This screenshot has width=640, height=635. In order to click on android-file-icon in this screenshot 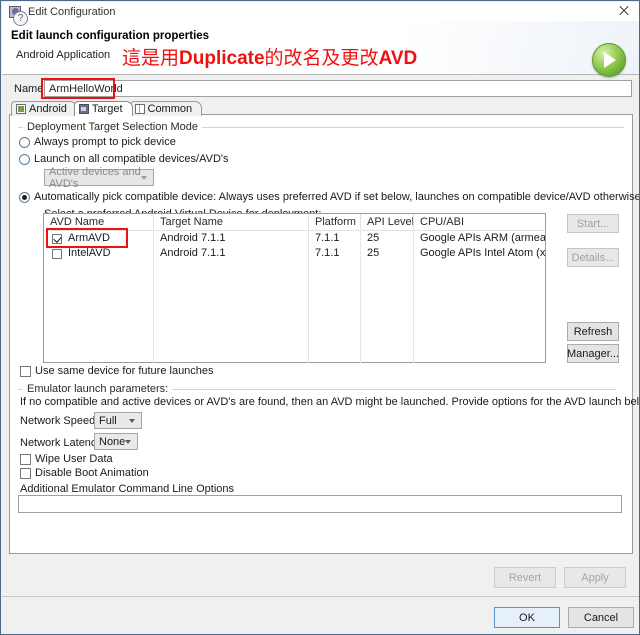, I will do `click(21, 109)`.